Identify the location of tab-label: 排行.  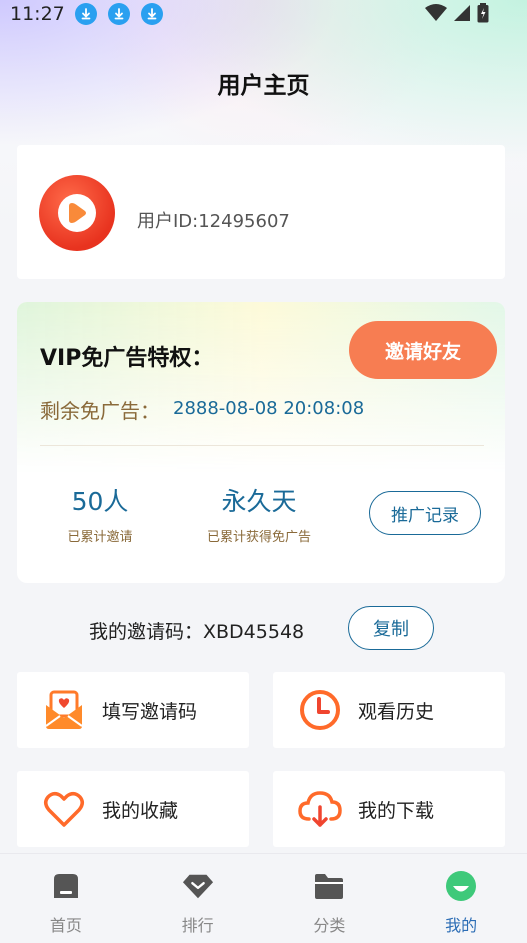
(197, 925).